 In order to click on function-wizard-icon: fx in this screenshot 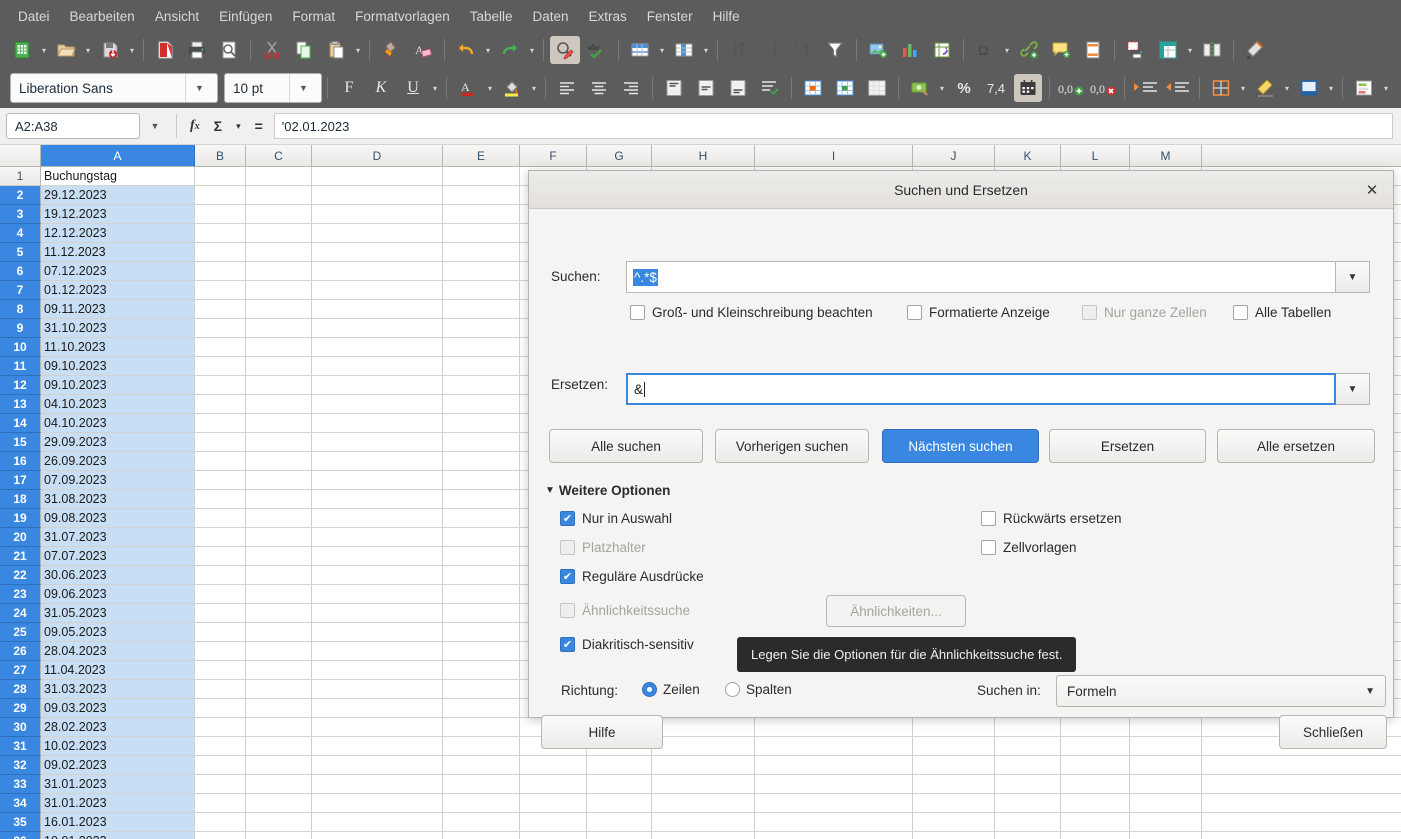, I will do `click(195, 126)`.